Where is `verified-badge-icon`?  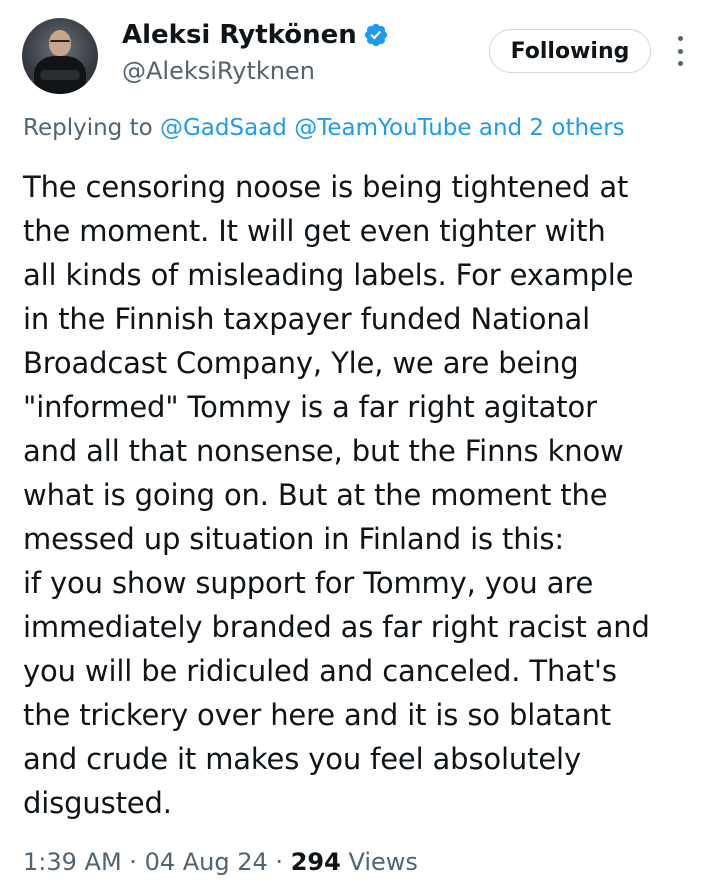 verified-badge-icon is located at coordinates (376, 35).